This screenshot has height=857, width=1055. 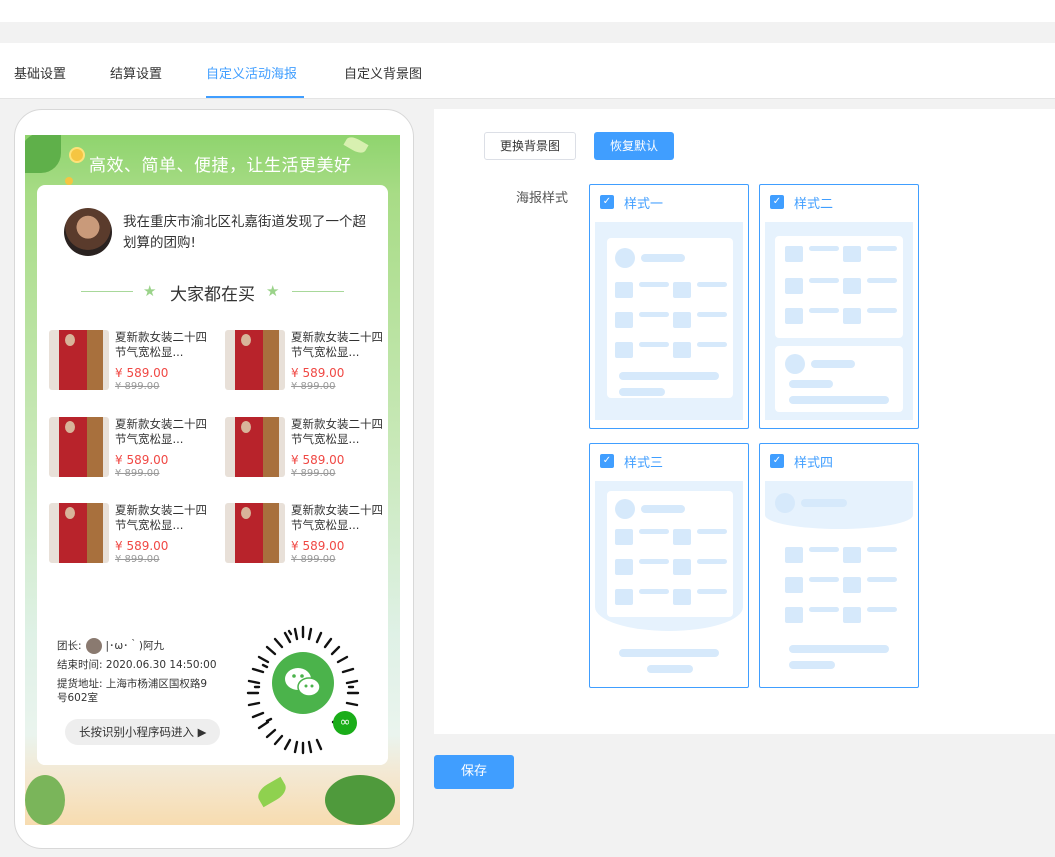 I want to click on wechat-logo, so click(x=303, y=683).